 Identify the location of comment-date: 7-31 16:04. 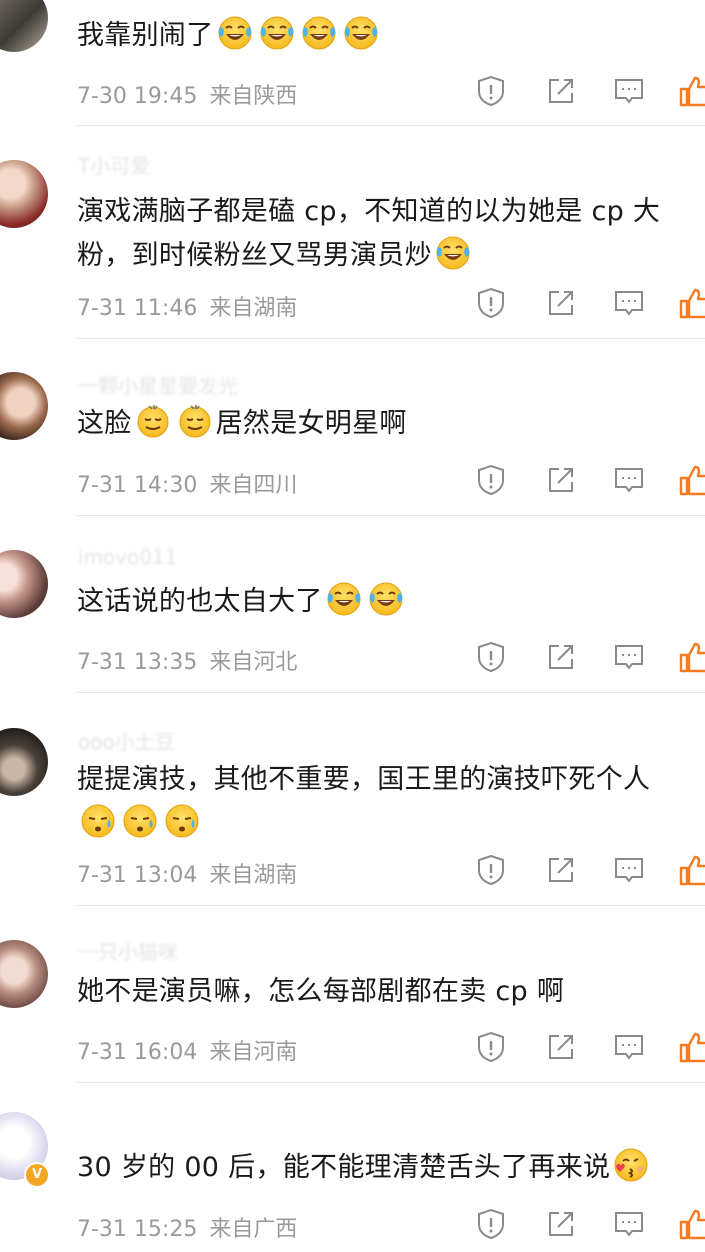
(137, 1052).